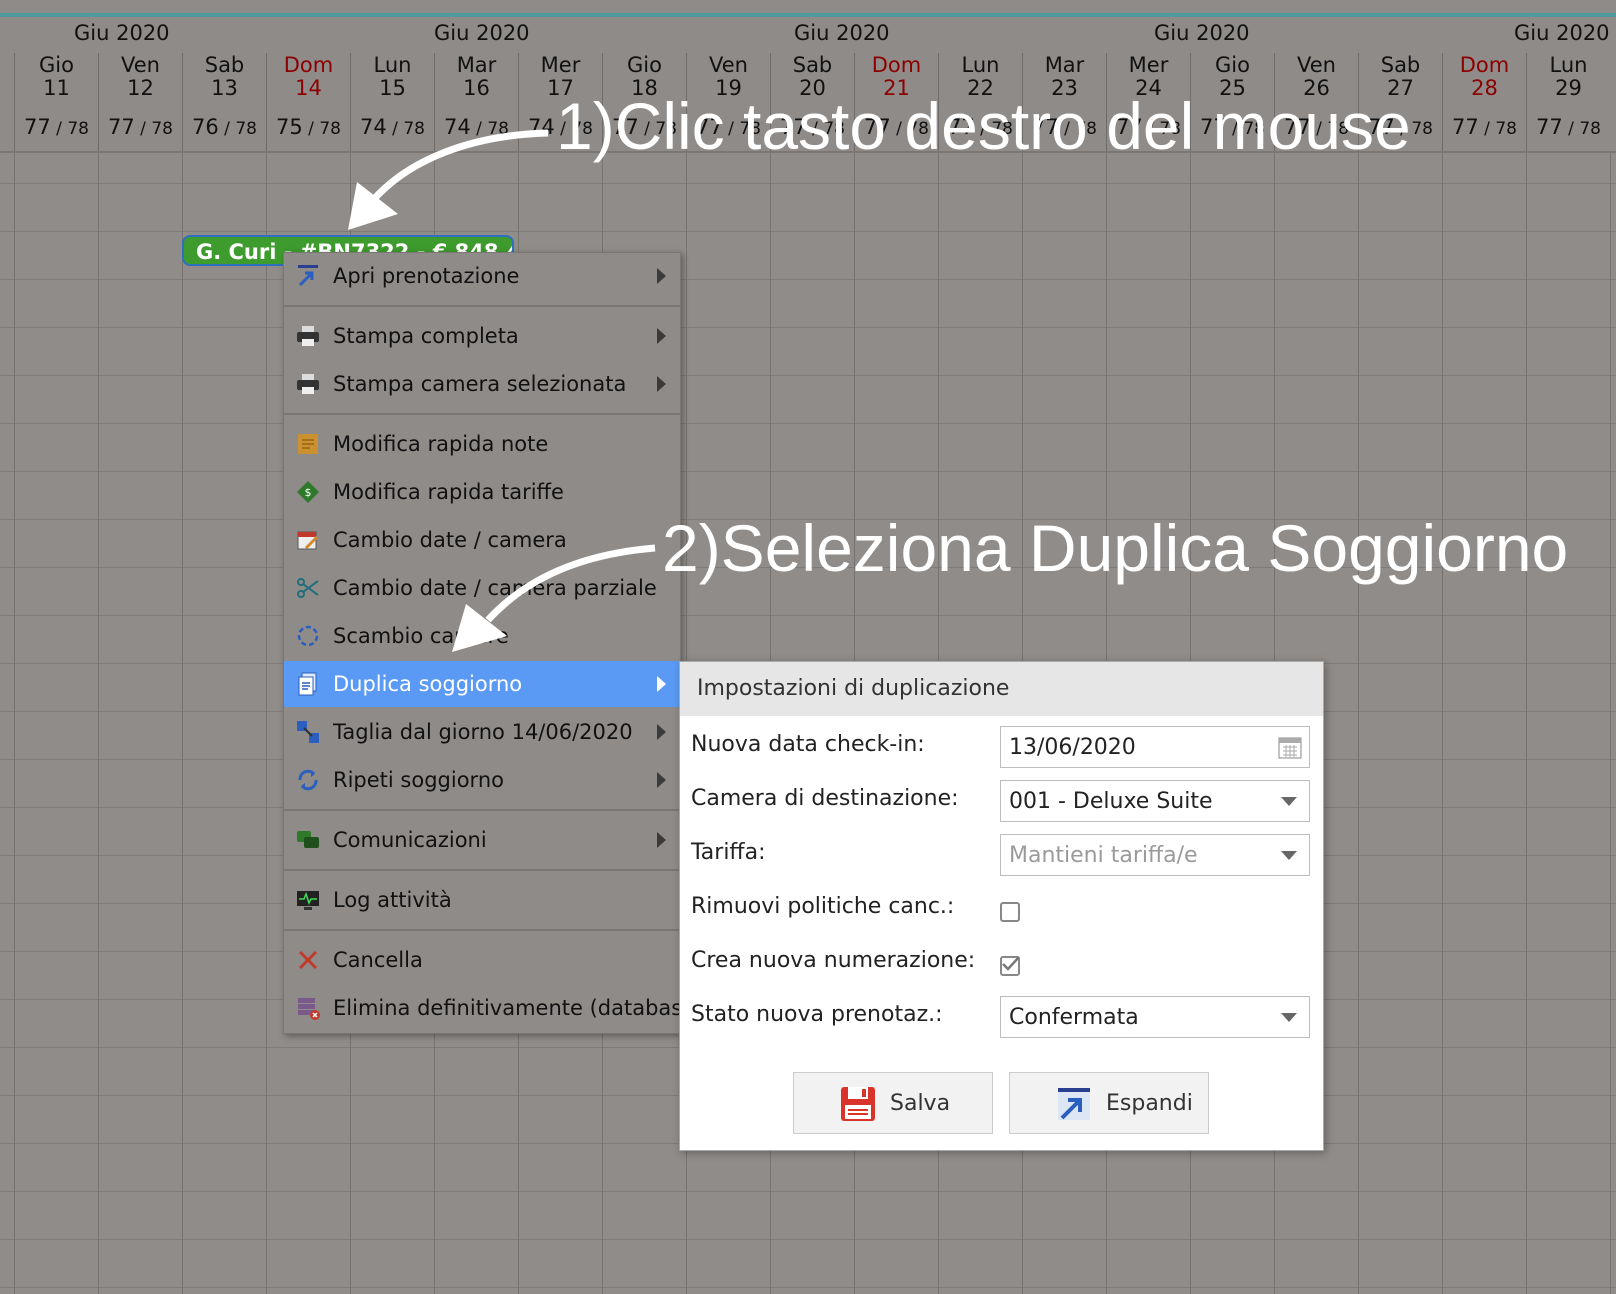  Describe the element at coordinates (983, 126) in the screenshot. I see `annotation-step-1: 1)Clic tasto destro del mouse` at that location.